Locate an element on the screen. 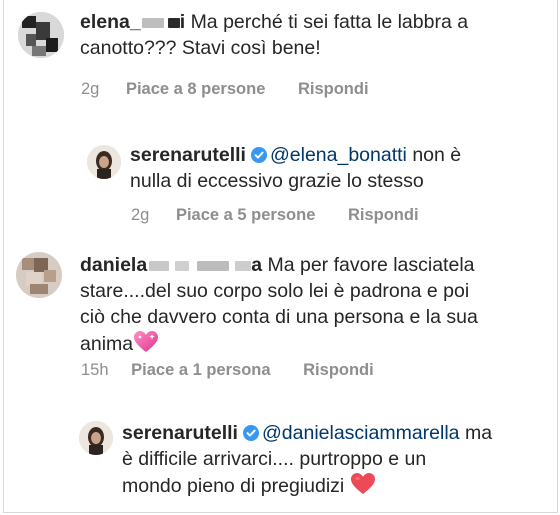 The width and height of the screenshot is (560, 515). comment-username-tail: a is located at coordinates (256, 265).